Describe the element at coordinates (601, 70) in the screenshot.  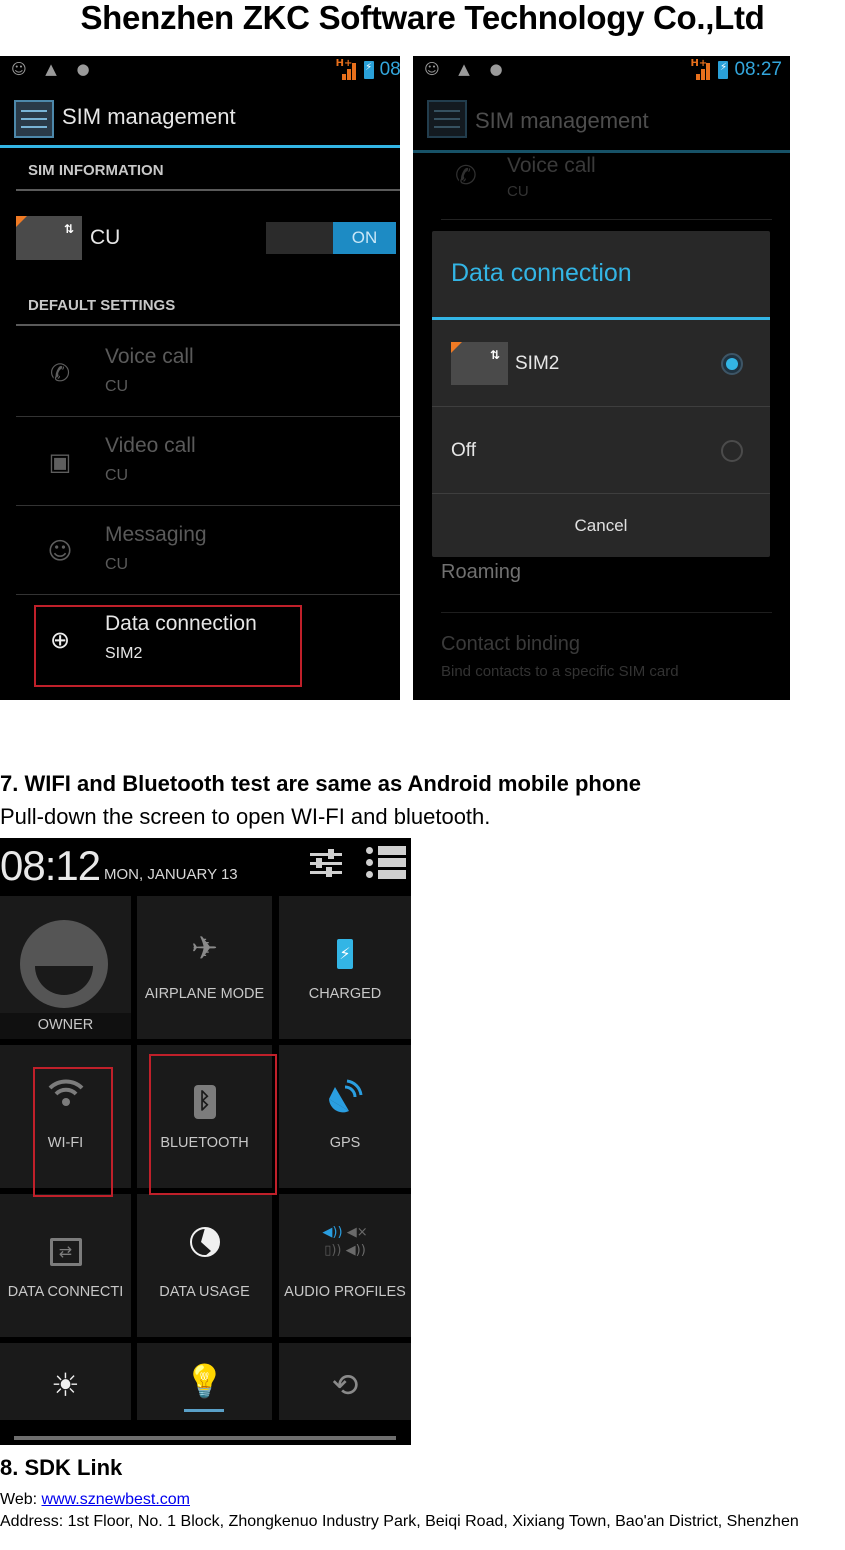
I see `status-bar: ☺ ▲ ● H+ 08:27` at that location.